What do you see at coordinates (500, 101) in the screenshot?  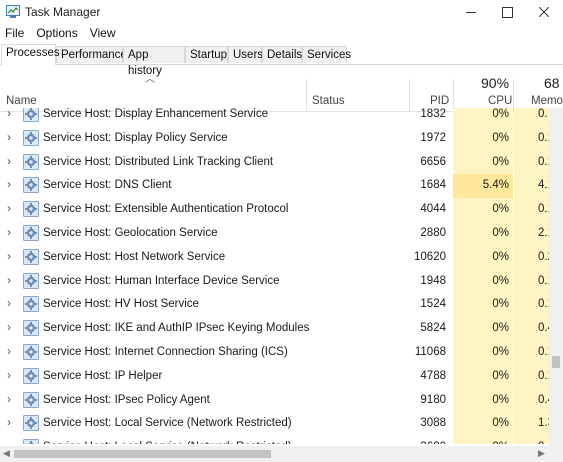 I see `column-cpu: CPU` at bounding box center [500, 101].